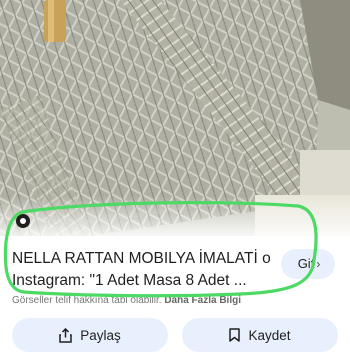  I want to click on copyright-text: Görseller telif hakkına tabi olabilir., so click(87, 300).